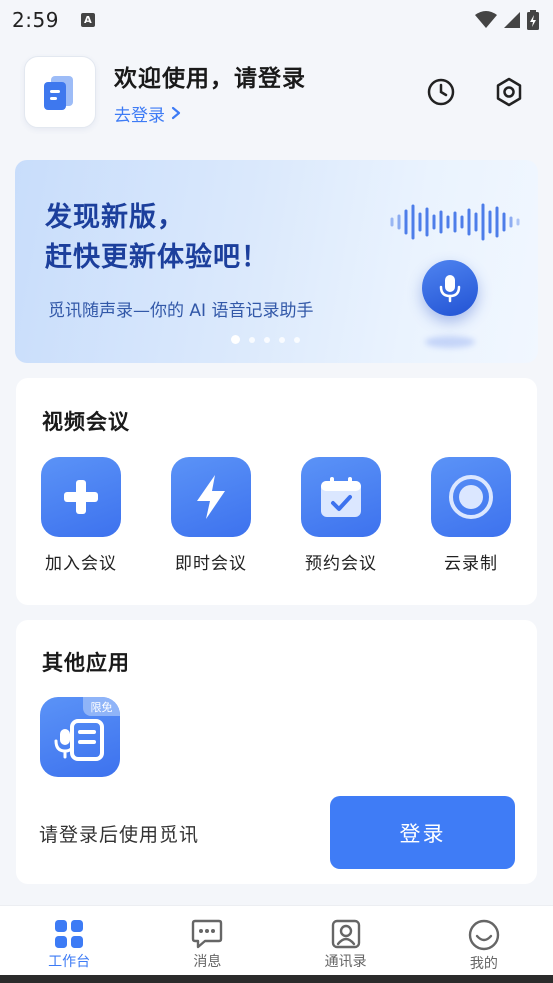 This screenshot has height=983, width=553. Describe the element at coordinates (86, 663) in the screenshot. I see `section-title: 其他应用` at that location.